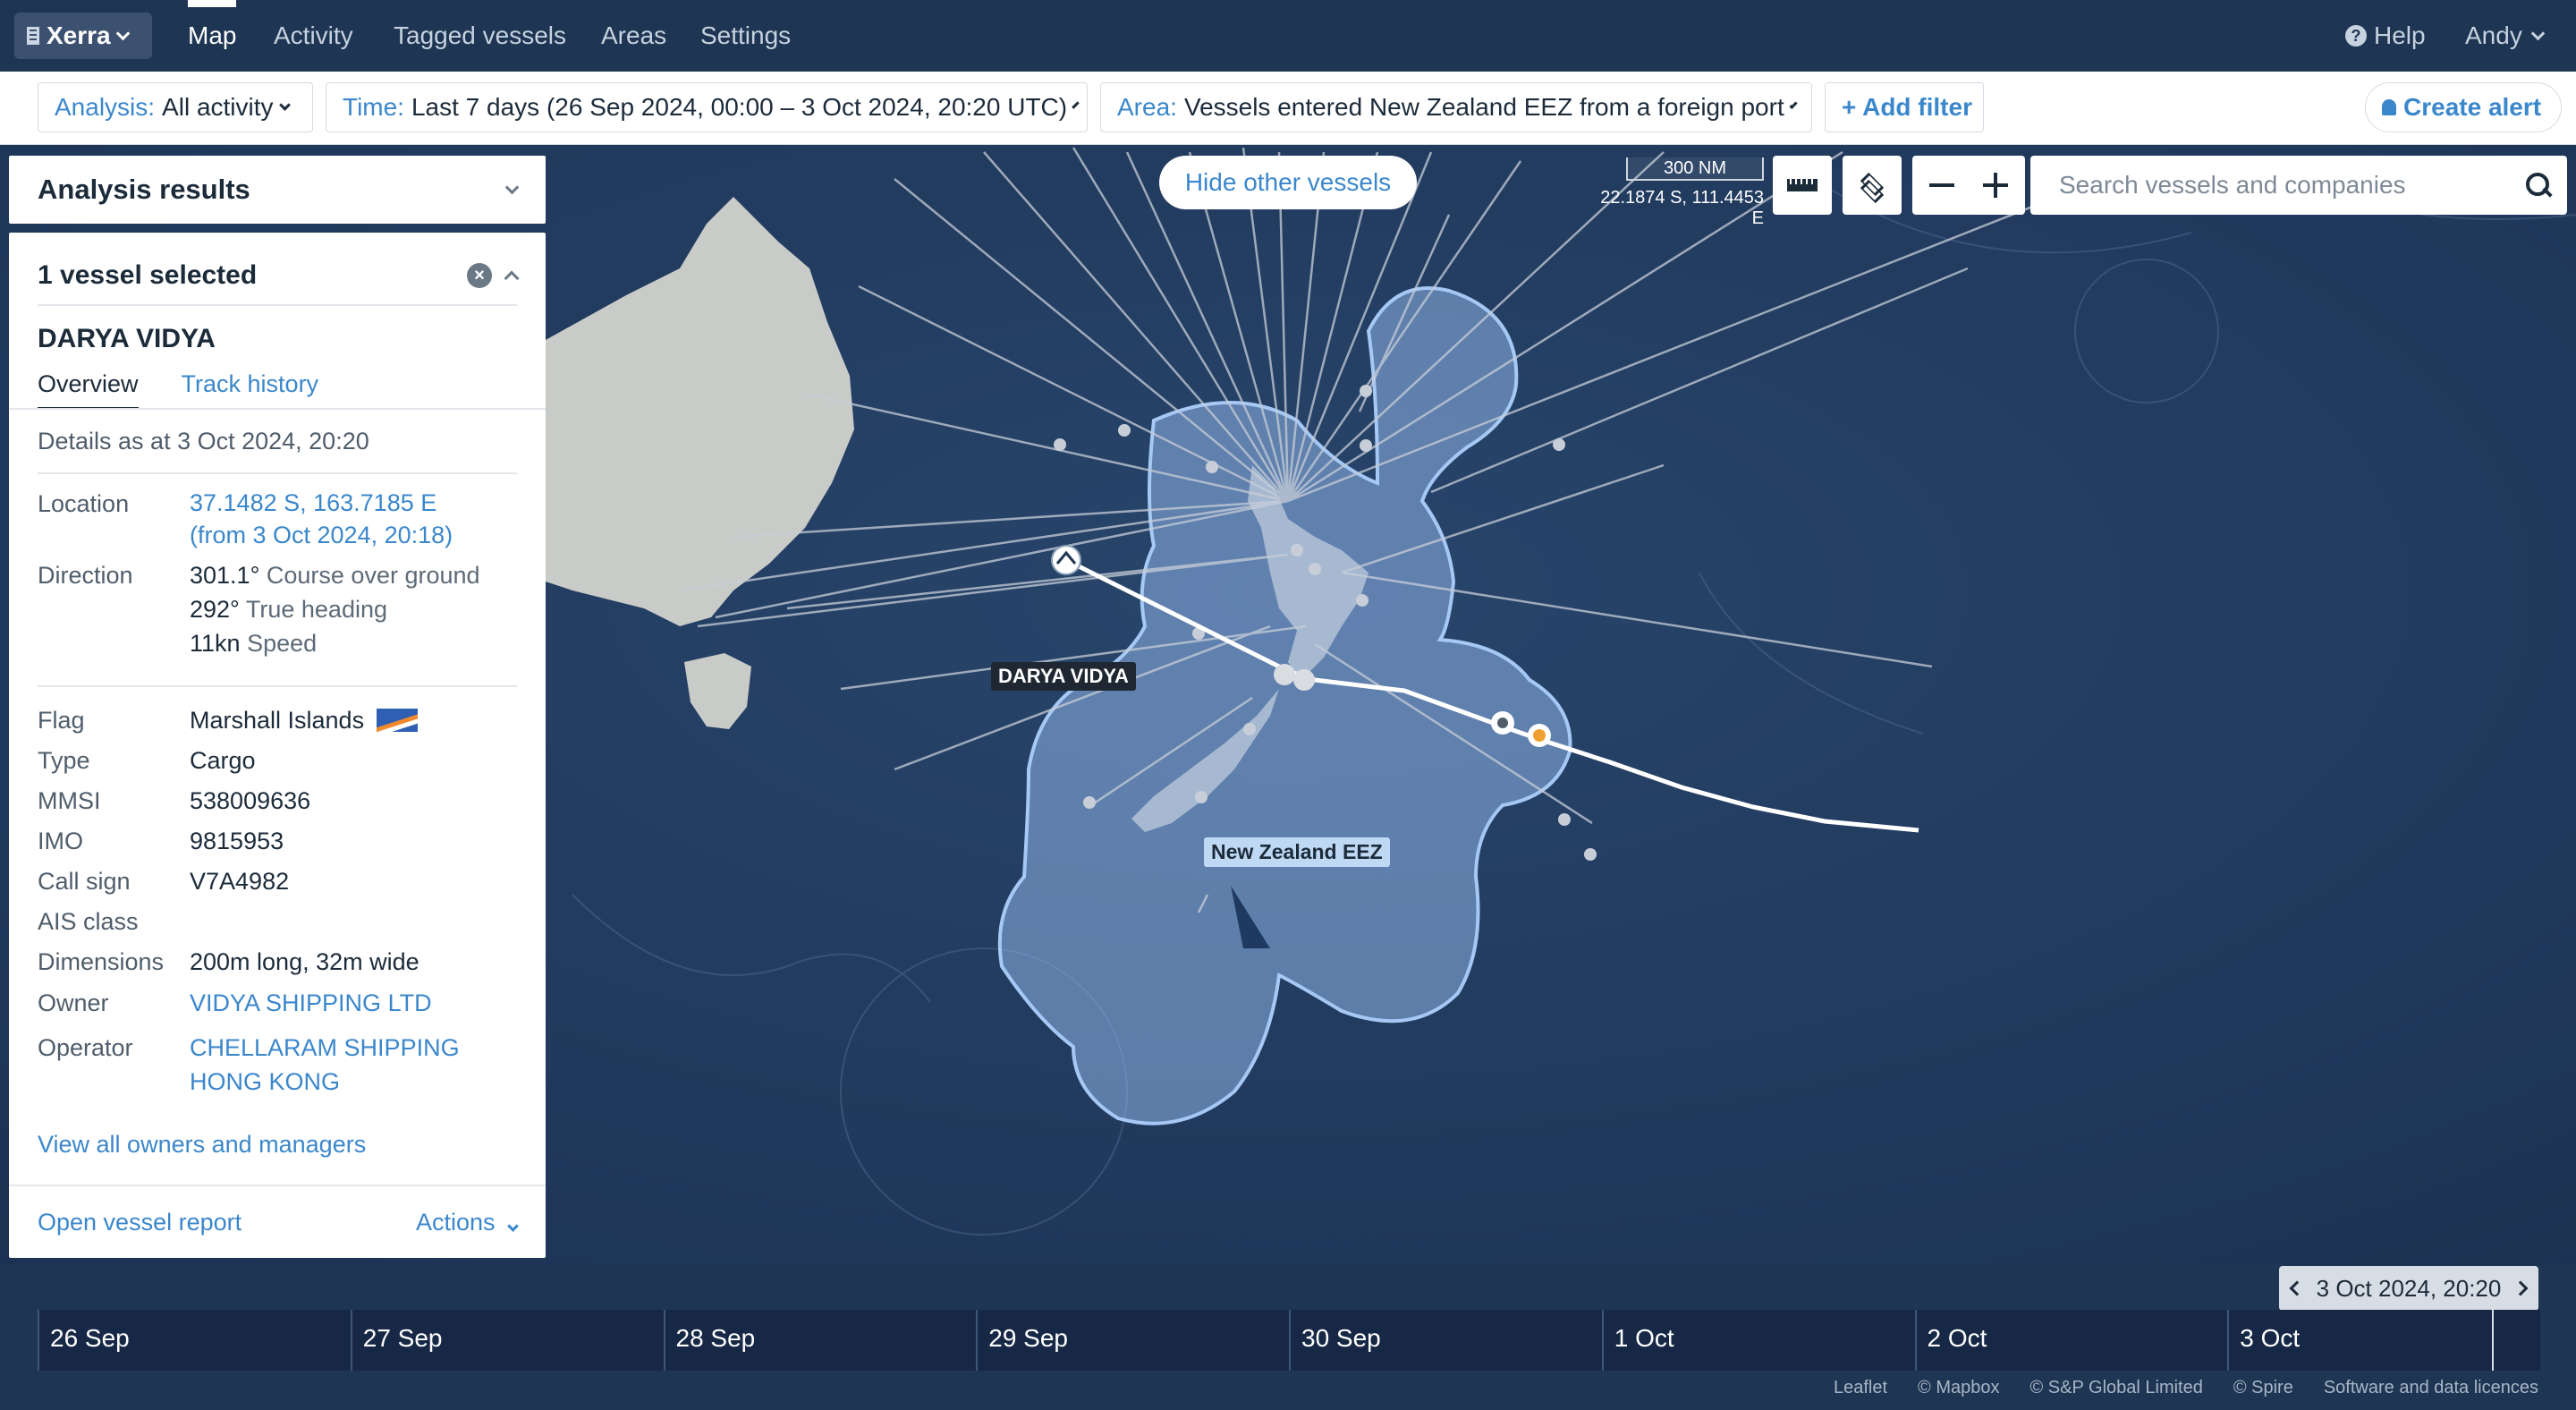 Image resolution: width=2576 pixels, height=1410 pixels. Describe the element at coordinates (240, 882) in the screenshot. I see `callsign-value: V7A4982` at that location.